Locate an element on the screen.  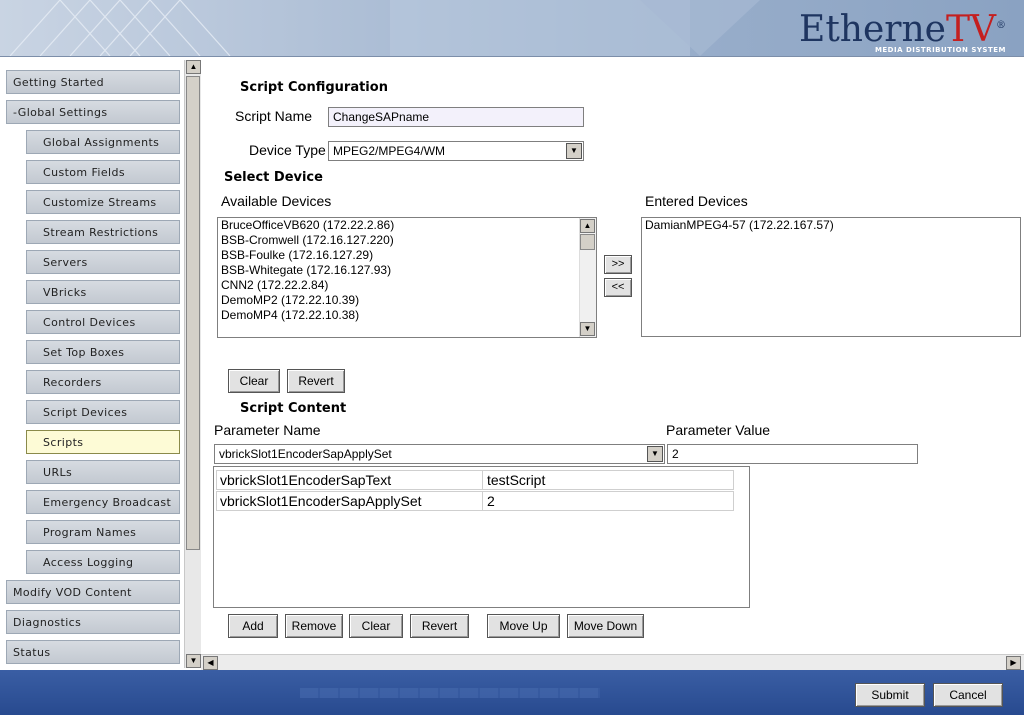
parameter-name-cell: vbrickSlot1EncoderSapText is located at coordinates (306, 480).